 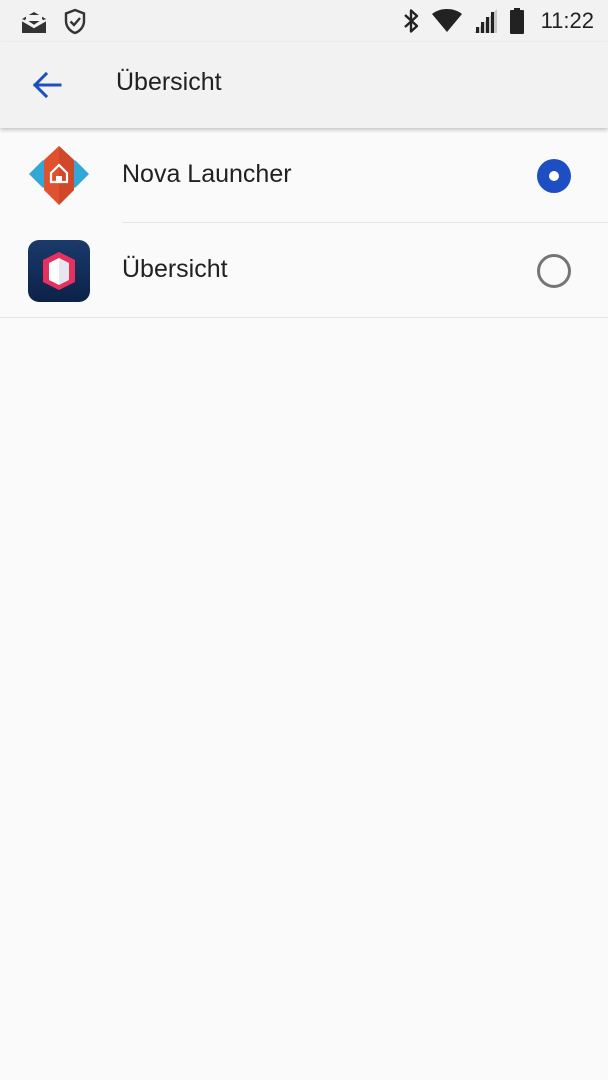 What do you see at coordinates (59, 175) in the screenshot?
I see `nova-launcher-icon` at bounding box center [59, 175].